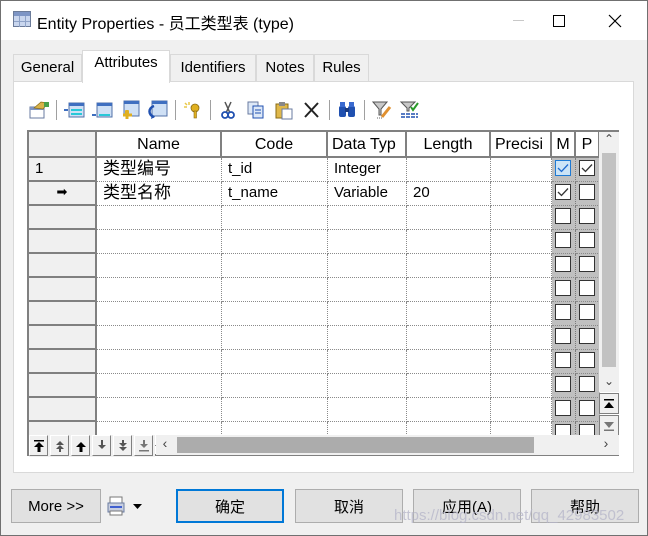 Image resolution: width=648 pixels, height=536 pixels. I want to click on tab-rules: Rules, so click(341, 68).